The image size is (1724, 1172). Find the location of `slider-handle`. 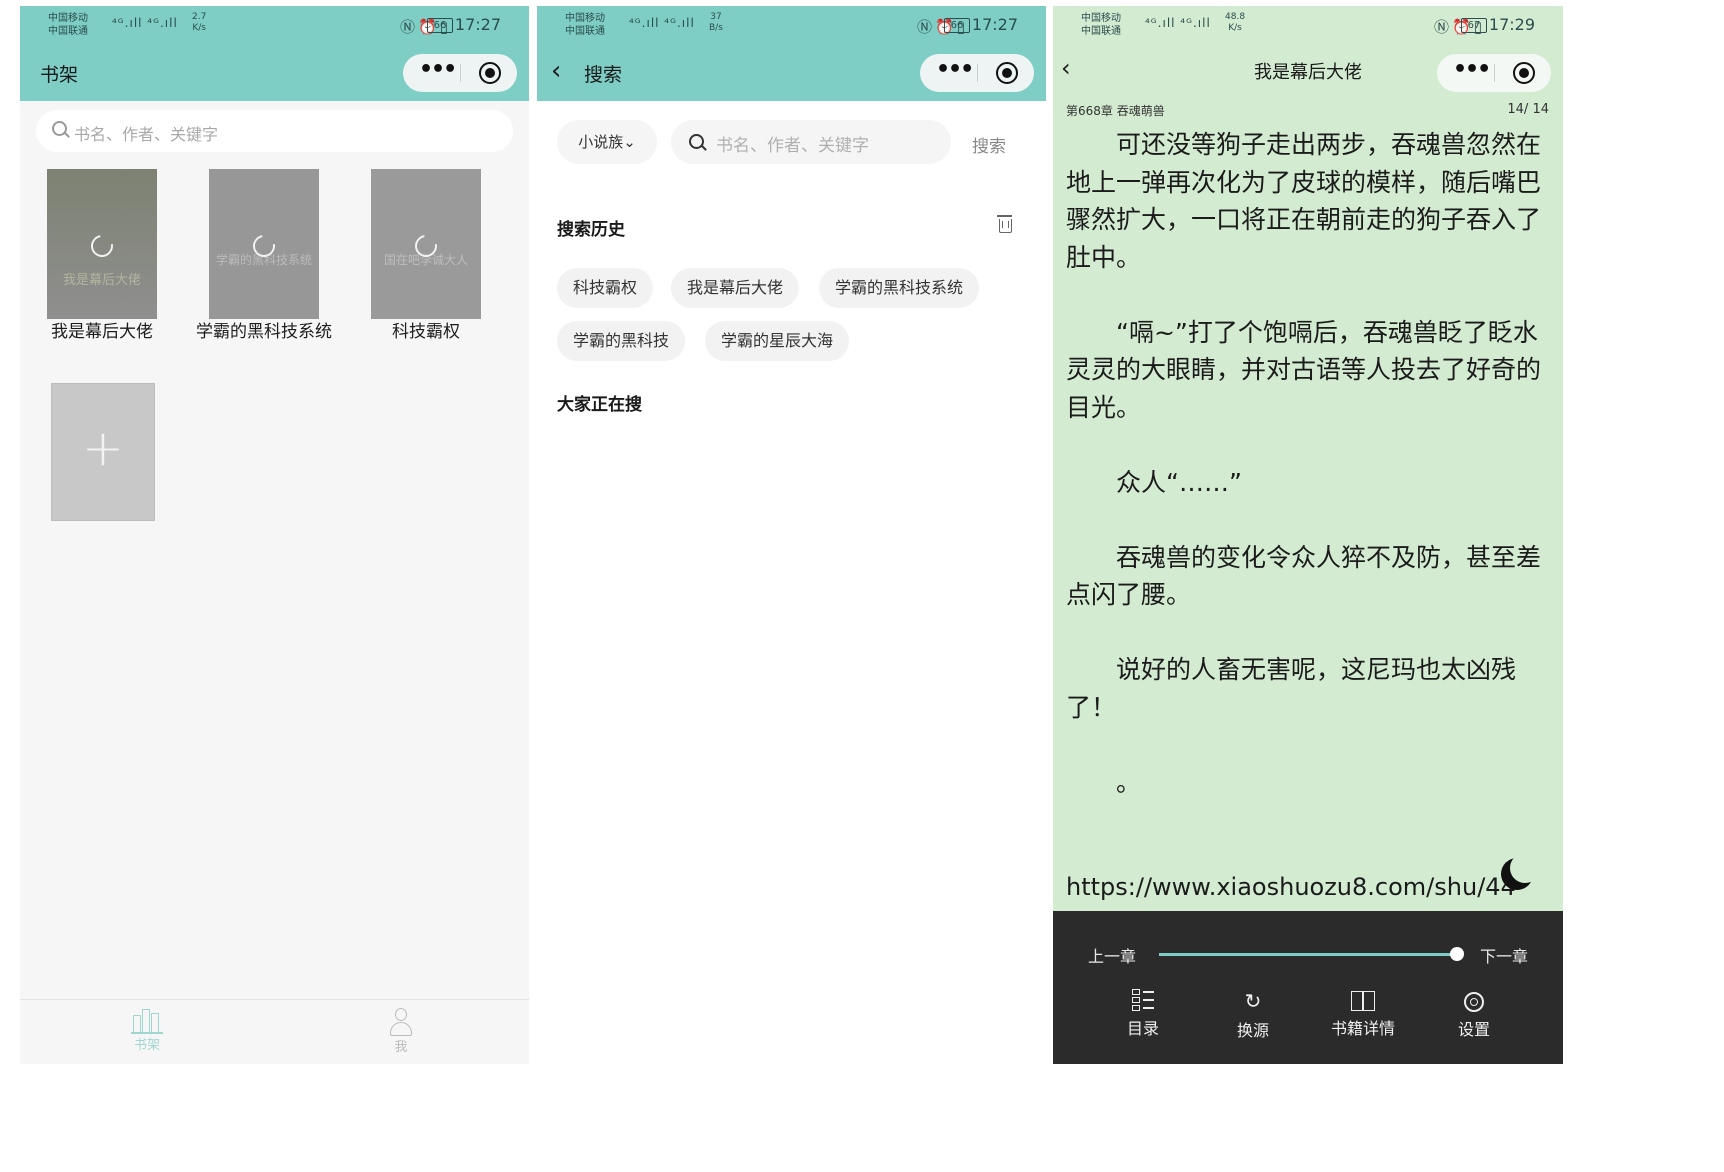

slider-handle is located at coordinates (1457, 954).